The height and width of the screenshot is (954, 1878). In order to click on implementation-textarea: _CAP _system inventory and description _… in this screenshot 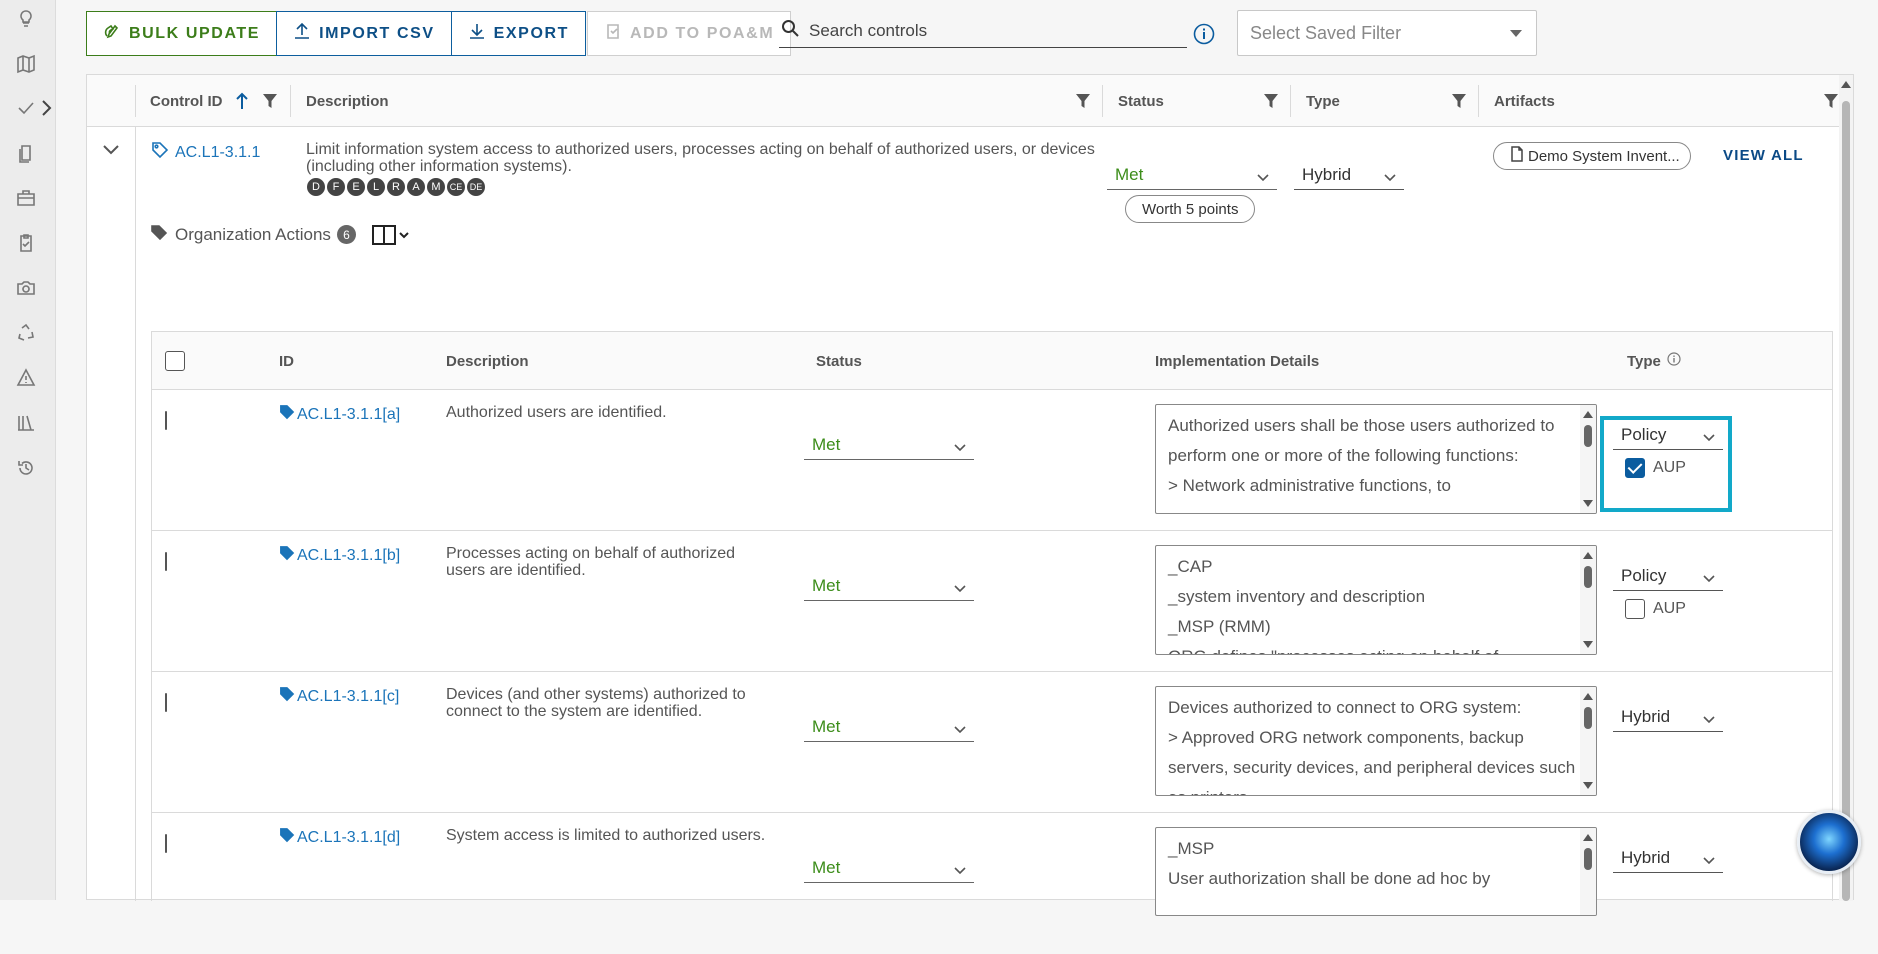, I will do `click(1376, 600)`.